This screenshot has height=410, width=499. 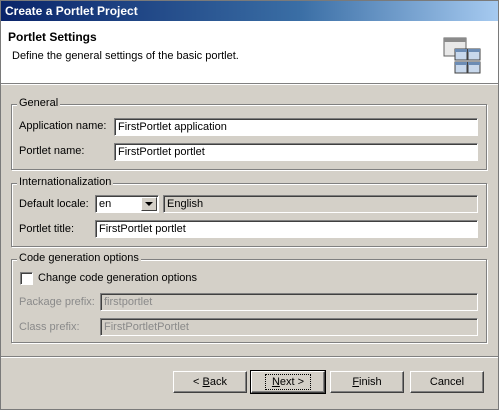 What do you see at coordinates (105, 204) in the screenshot?
I see `default-locale-value: en` at bounding box center [105, 204].